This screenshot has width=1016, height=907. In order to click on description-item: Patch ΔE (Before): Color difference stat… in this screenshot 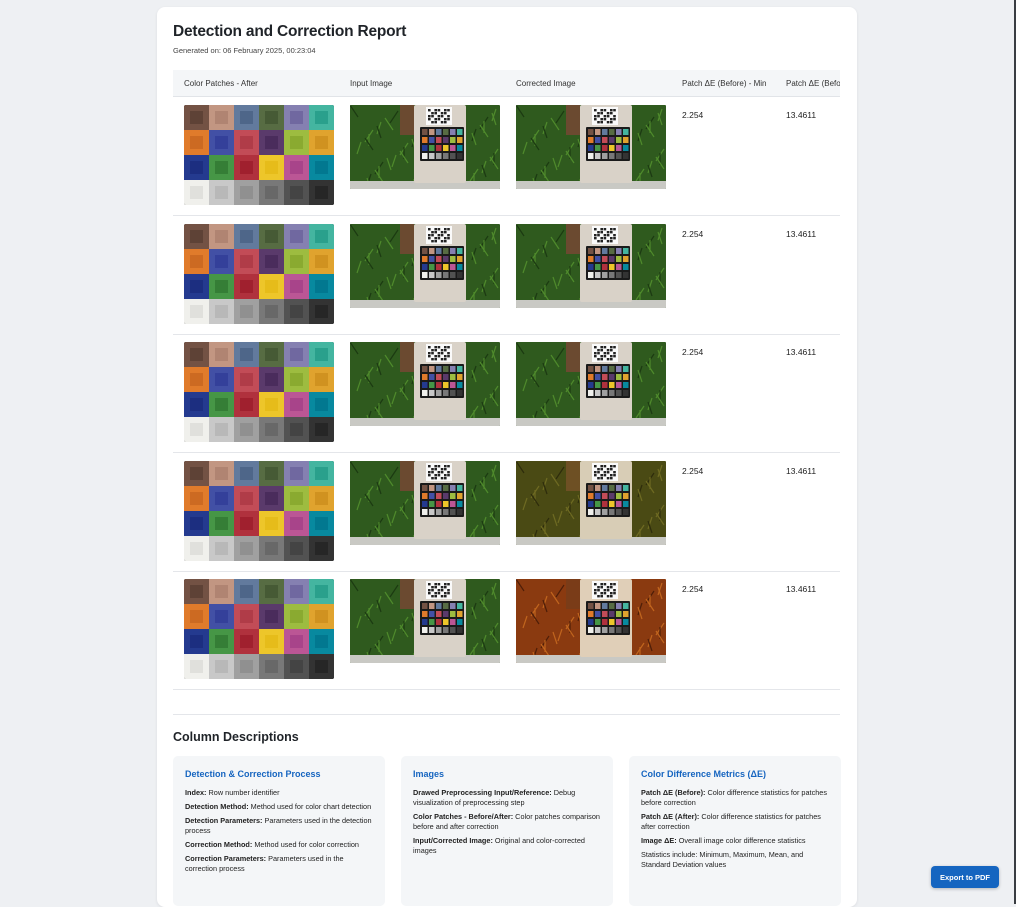, I will do `click(736, 798)`.